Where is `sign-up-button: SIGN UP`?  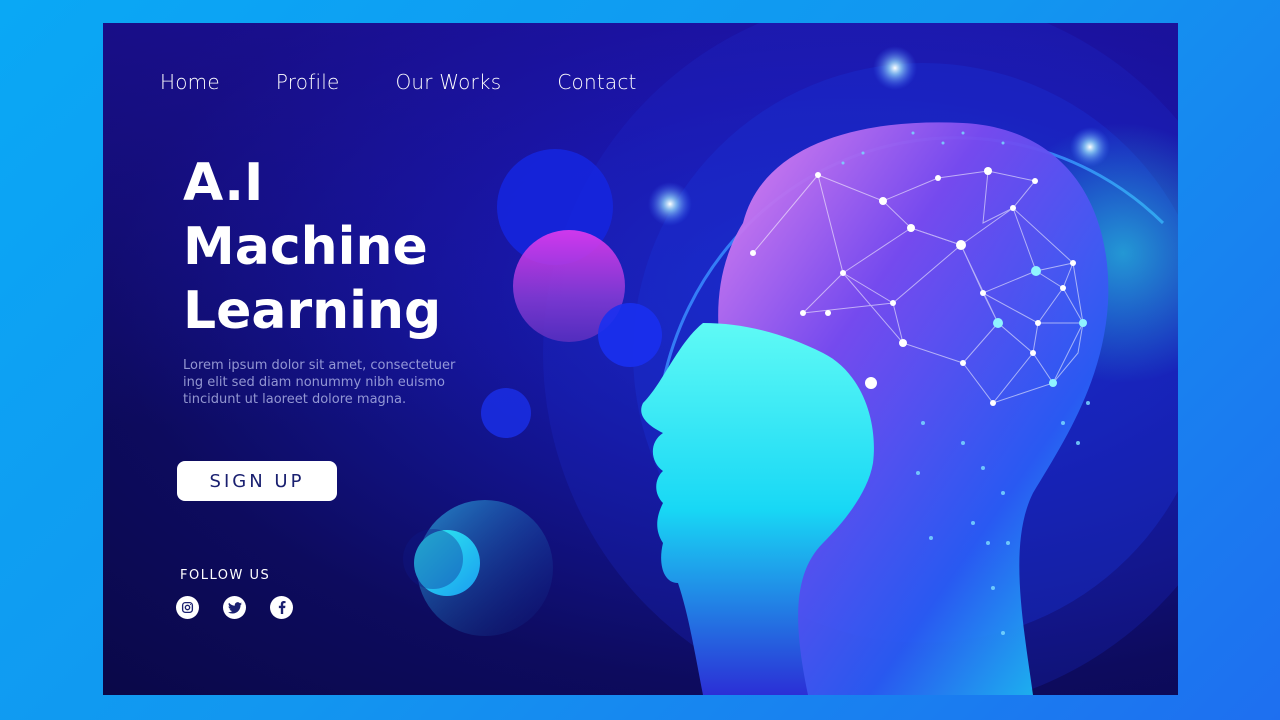
sign-up-button: SIGN UP is located at coordinates (257, 481).